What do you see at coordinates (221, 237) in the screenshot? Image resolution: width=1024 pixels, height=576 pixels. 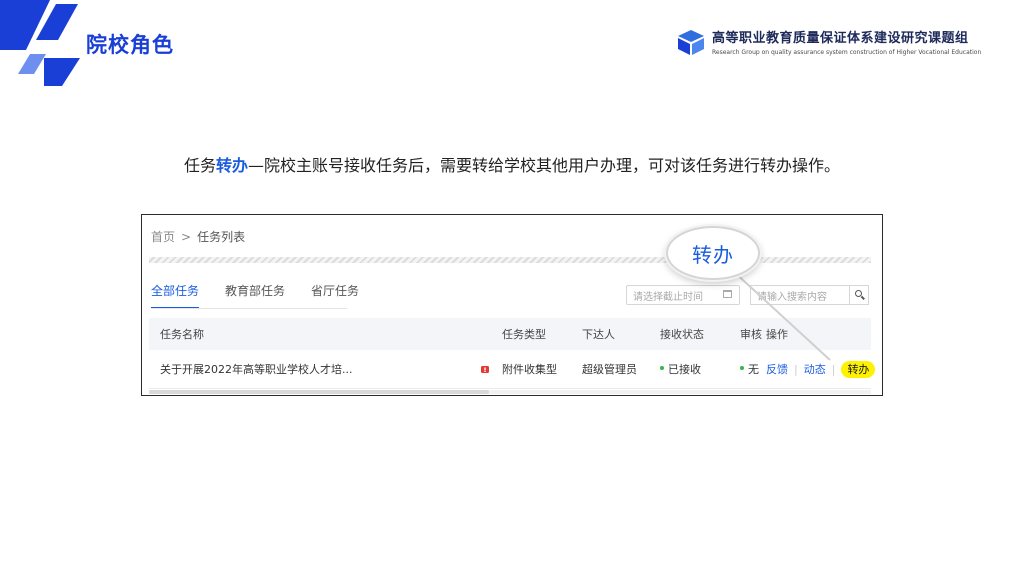 I see `breadcrumb-current: 任务列表` at bounding box center [221, 237].